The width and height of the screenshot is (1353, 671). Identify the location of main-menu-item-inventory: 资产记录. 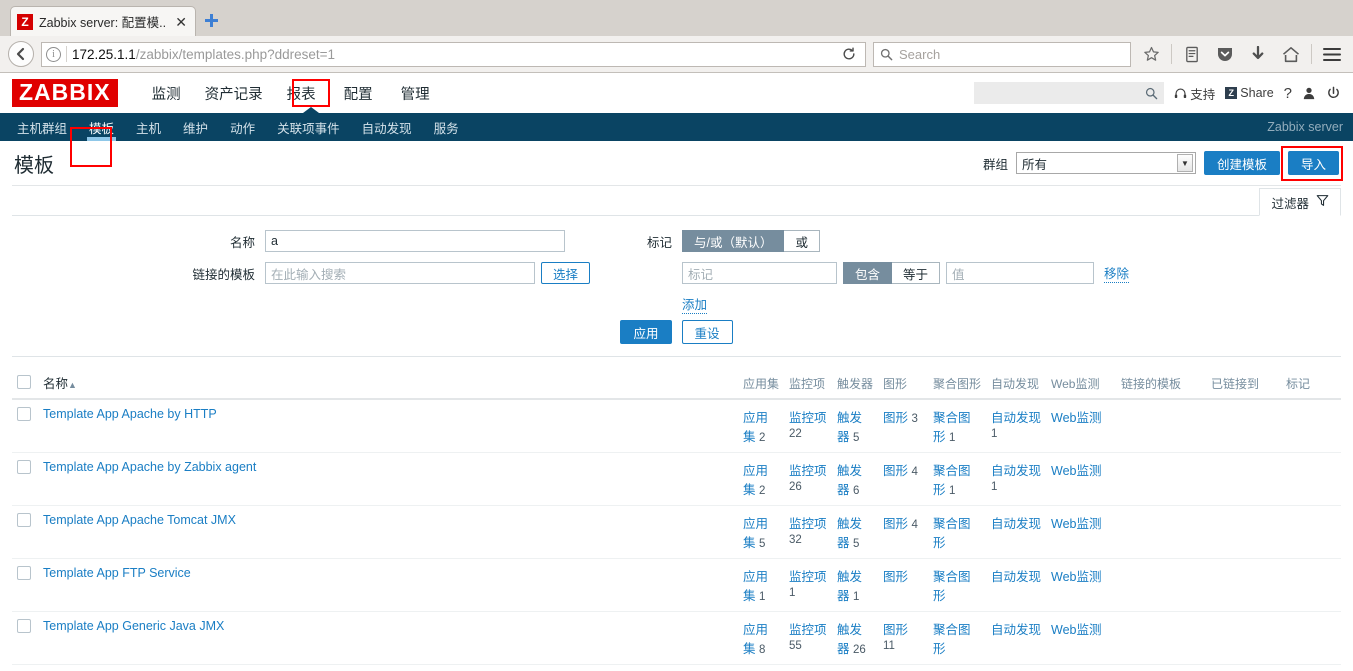
(234, 93).